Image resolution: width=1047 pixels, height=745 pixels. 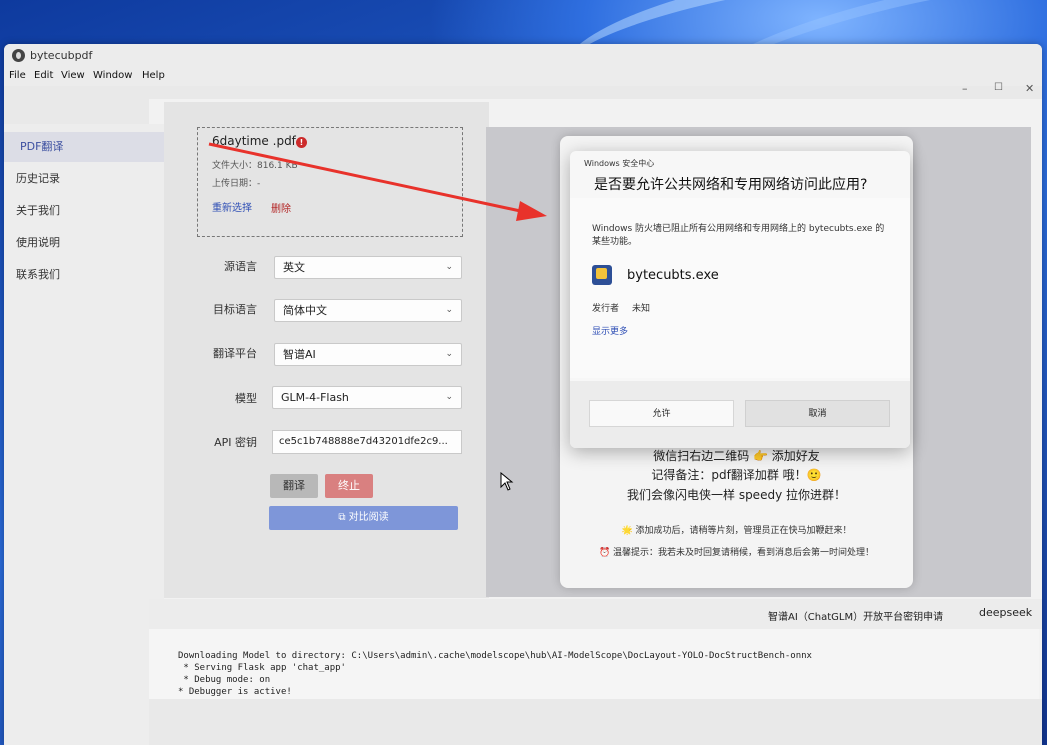 What do you see at coordinates (349, 486) in the screenshot?
I see `stop-button: 终止` at bounding box center [349, 486].